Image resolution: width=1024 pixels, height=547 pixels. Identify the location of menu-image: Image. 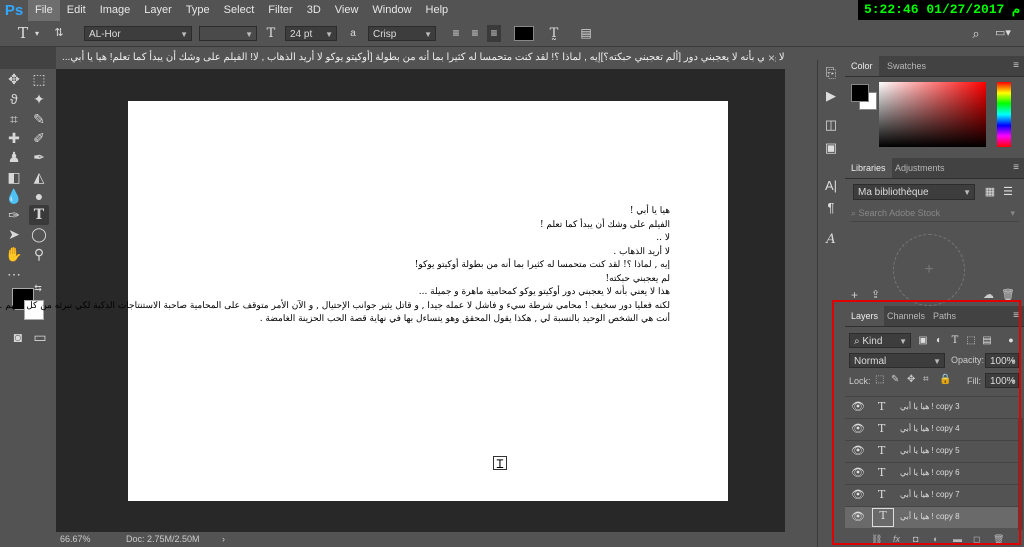
(115, 10).